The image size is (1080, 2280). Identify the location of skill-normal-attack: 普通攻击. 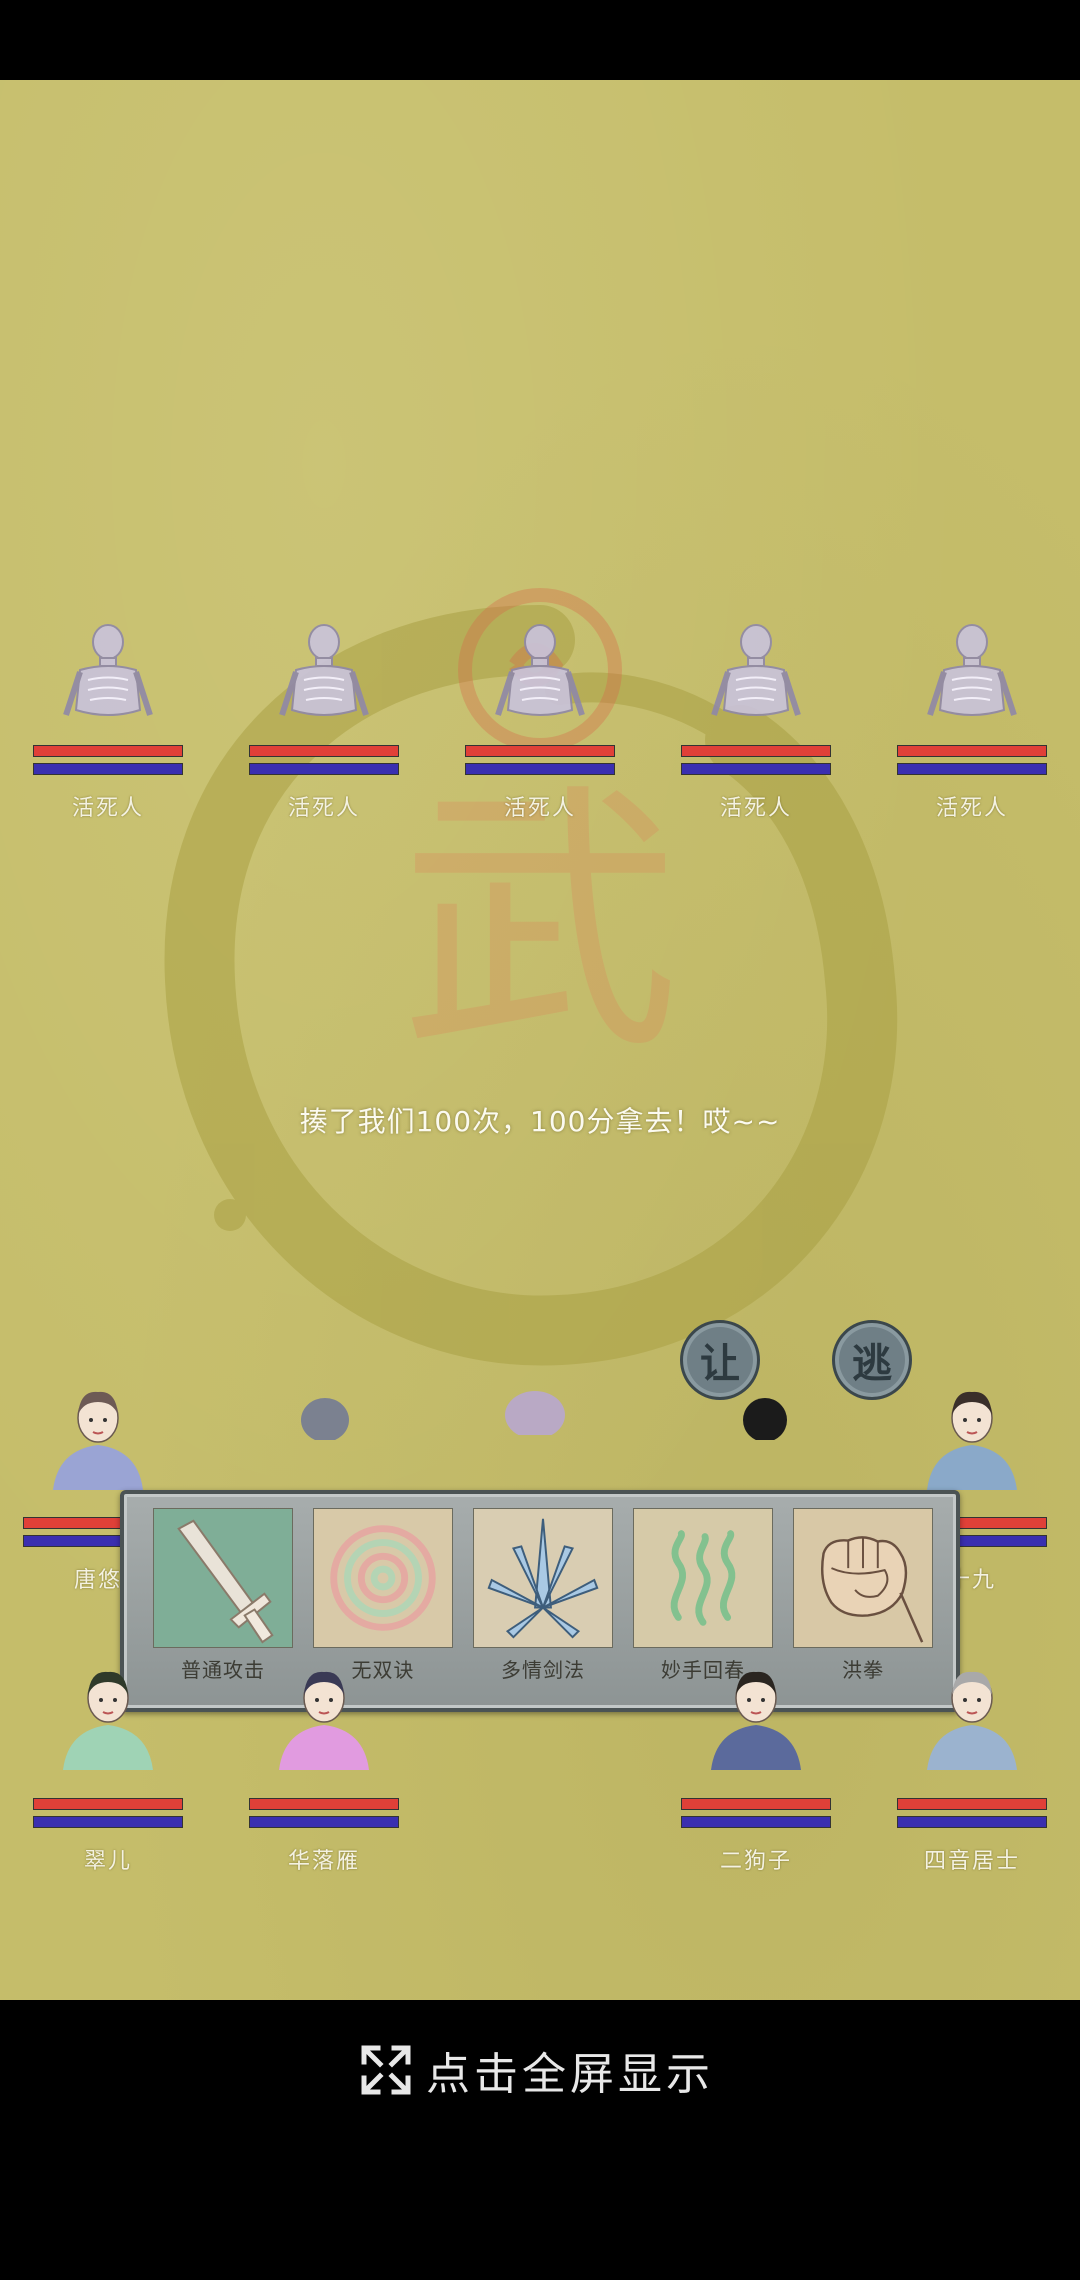
(223, 1595).